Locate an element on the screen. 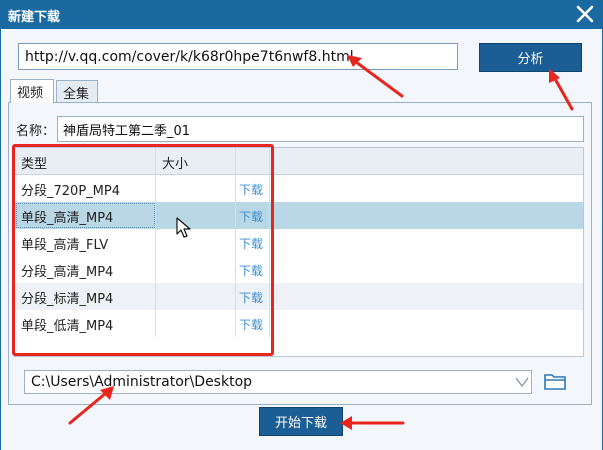 The width and height of the screenshot is (603, 450). column-header-filler is located at coordinates (426, 161).